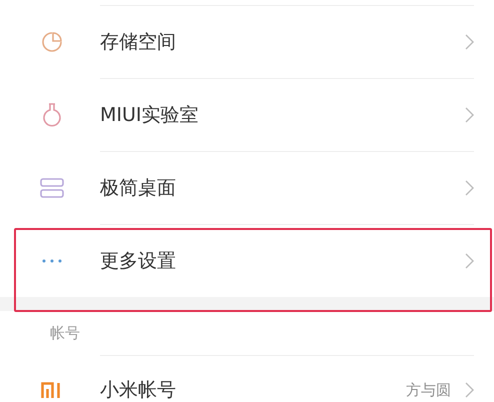 The height and width of the screenshot is (402, 494). I want to click on pie-chart-icon, so click(52, 42).